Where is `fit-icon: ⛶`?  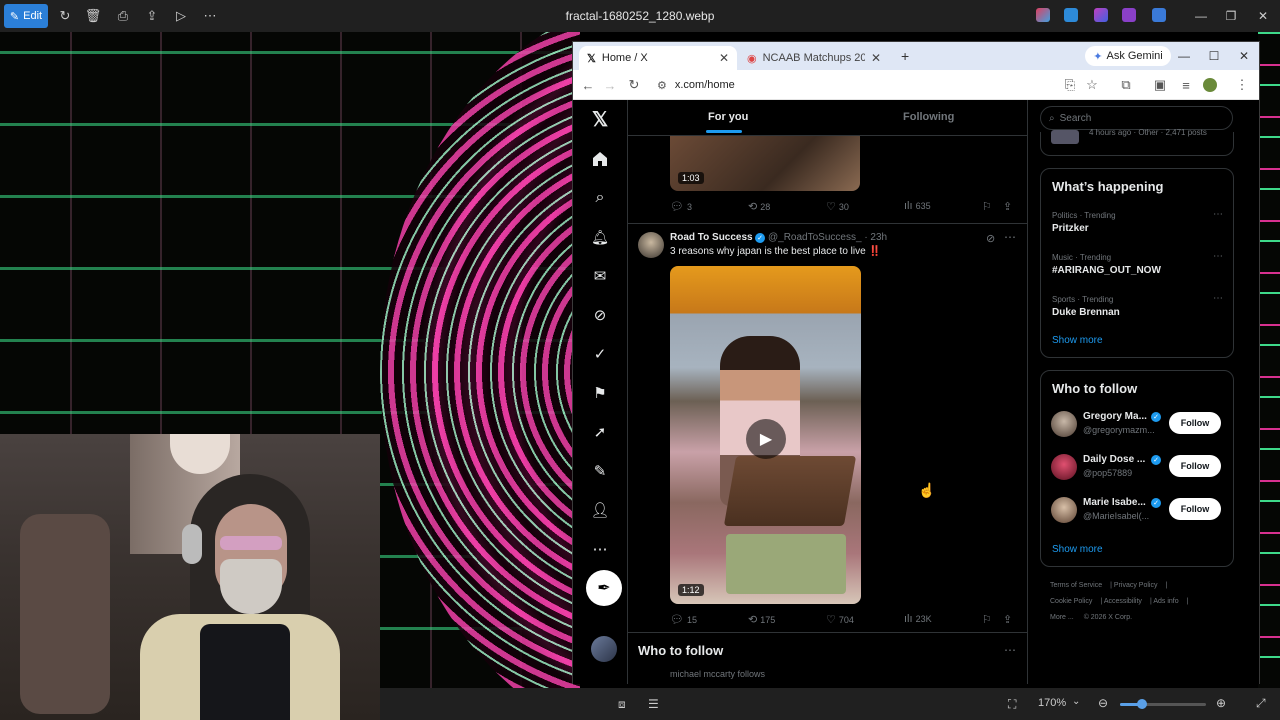 fit-icon: ⛶ is located at coordinates (1012, 704).